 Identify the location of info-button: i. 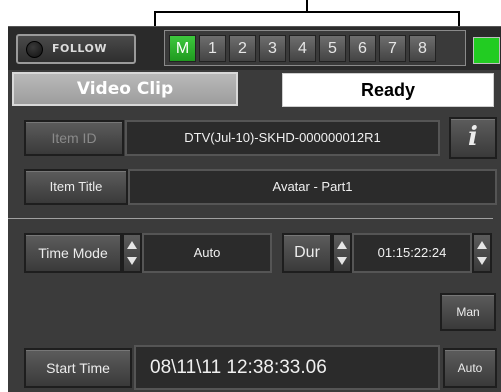
(473, 138).